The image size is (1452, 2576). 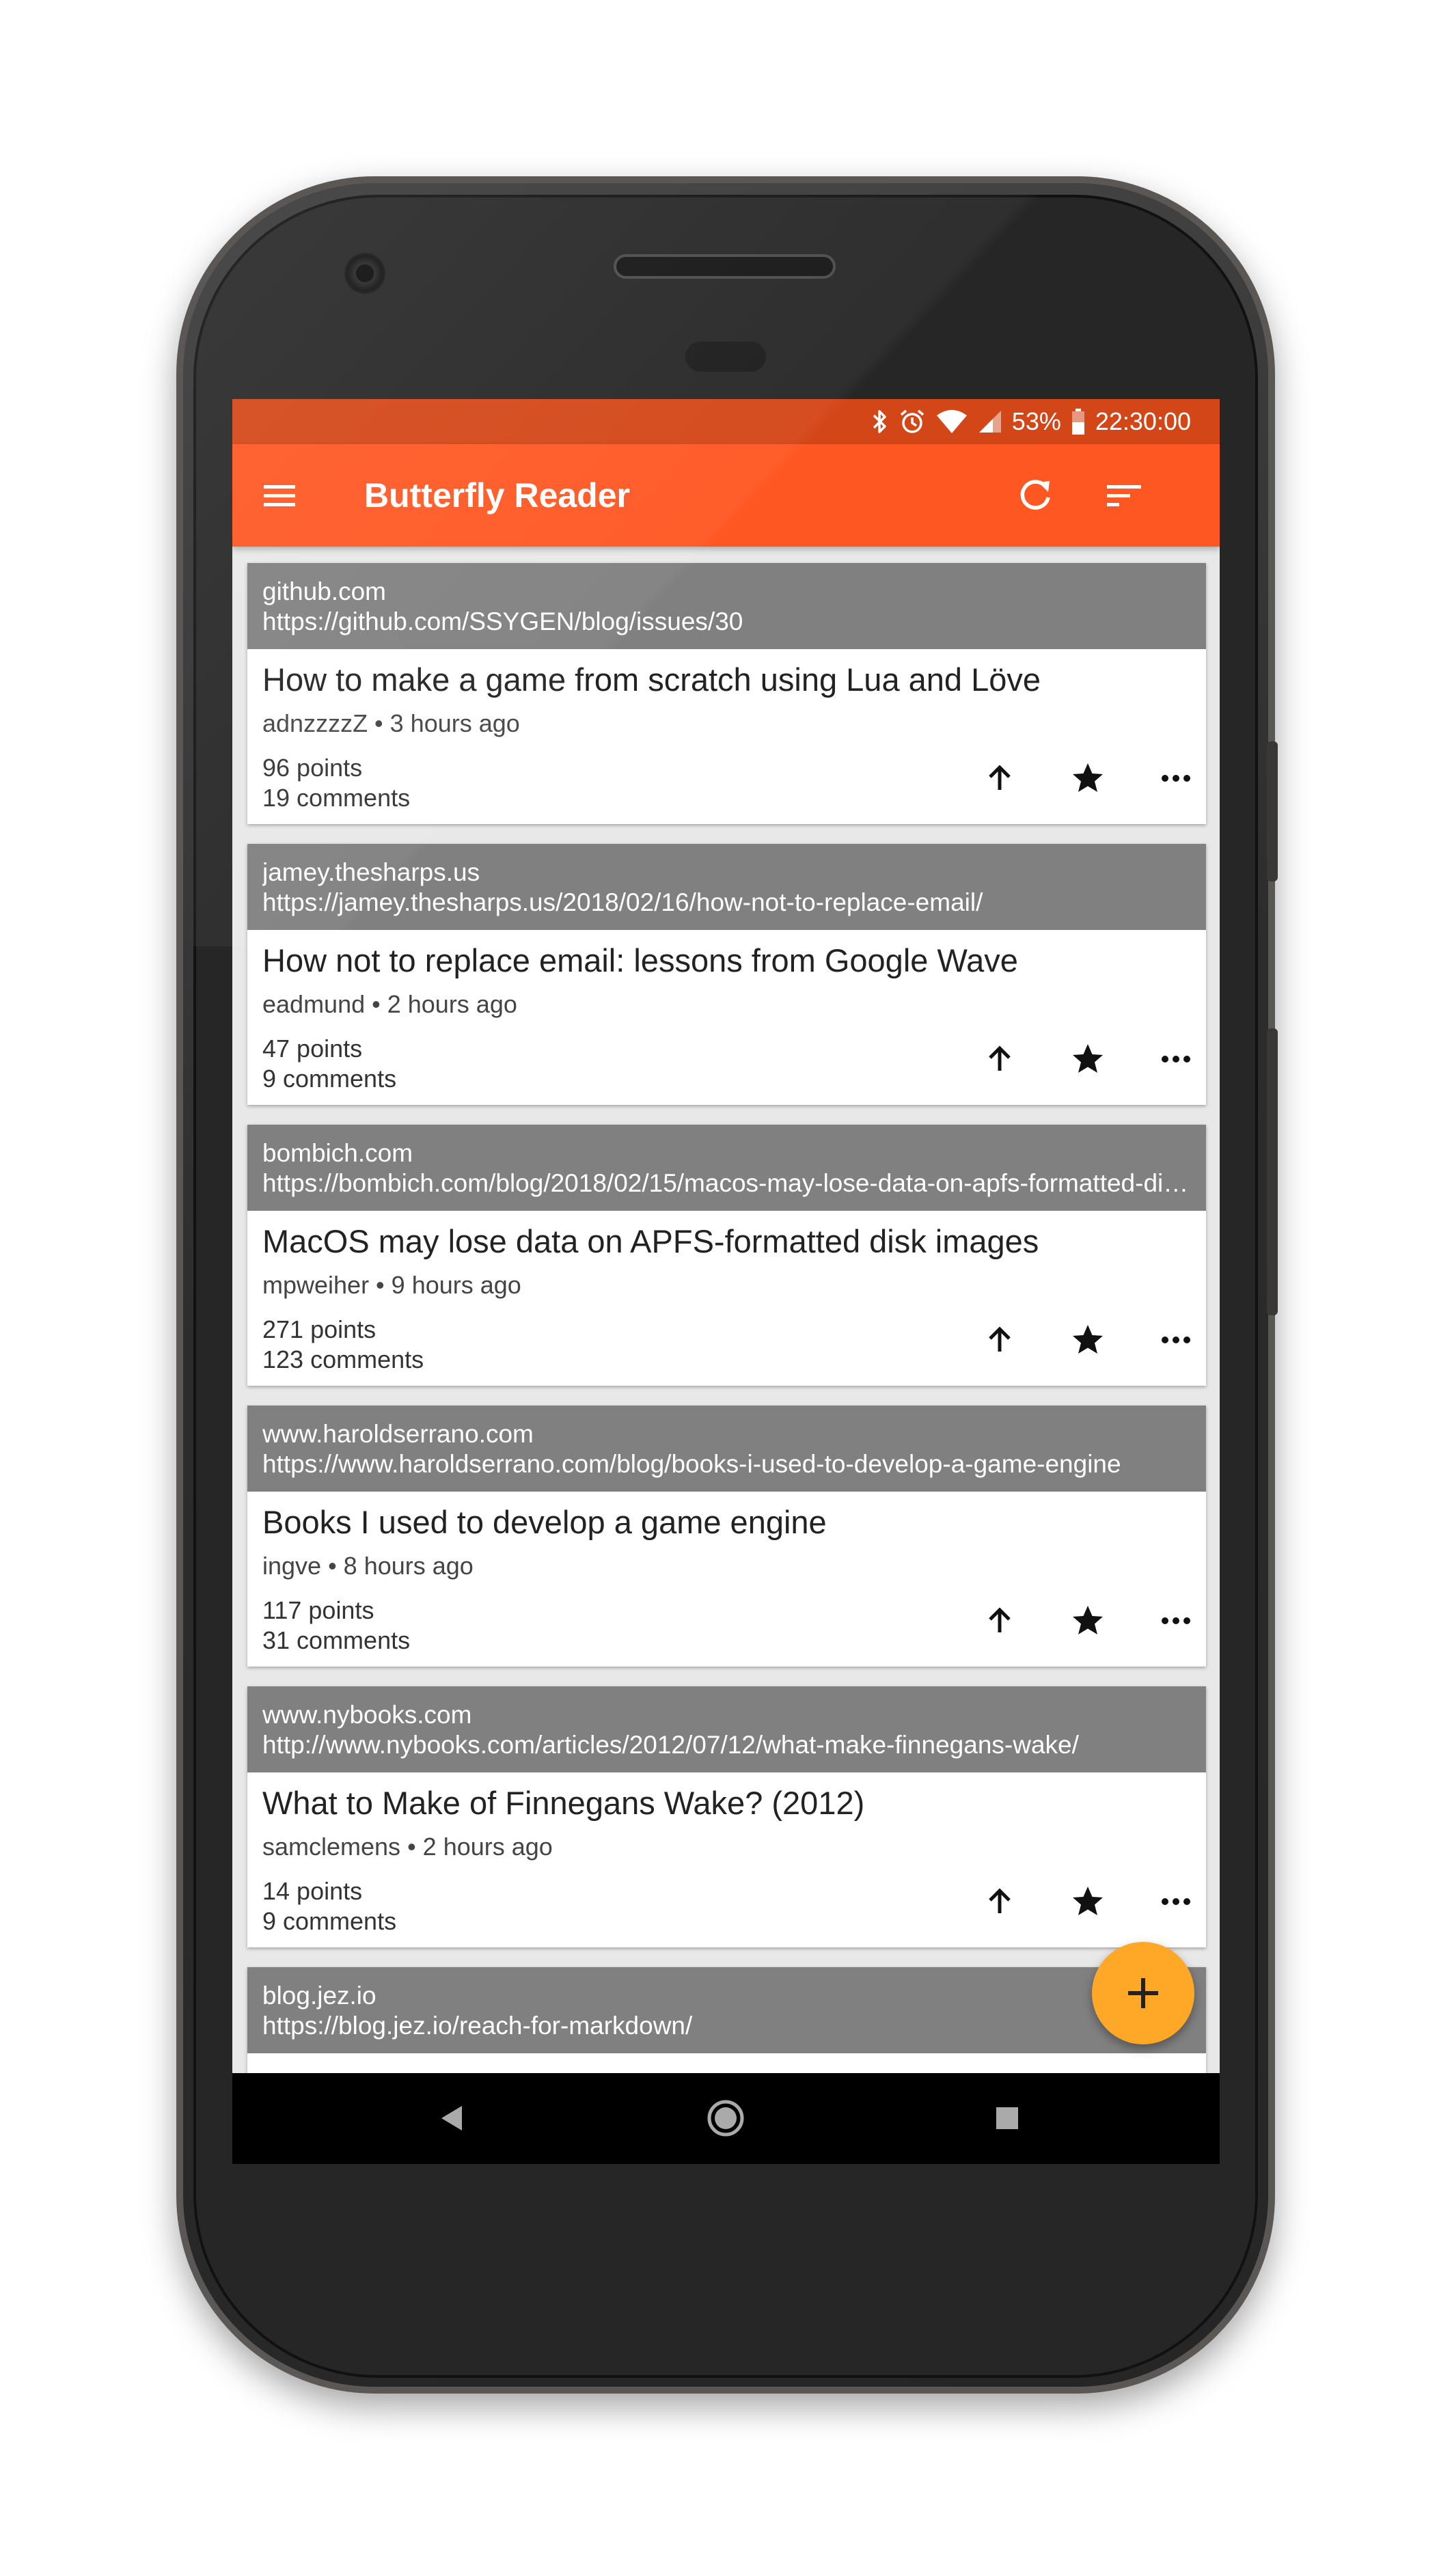 I want to click on story-points: 47 points, so click(x=312, y=1048).